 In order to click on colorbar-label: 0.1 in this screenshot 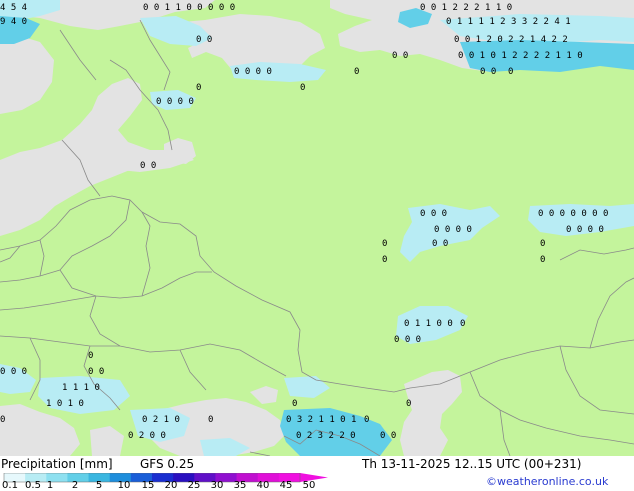, I will do `click(10, 485)`.